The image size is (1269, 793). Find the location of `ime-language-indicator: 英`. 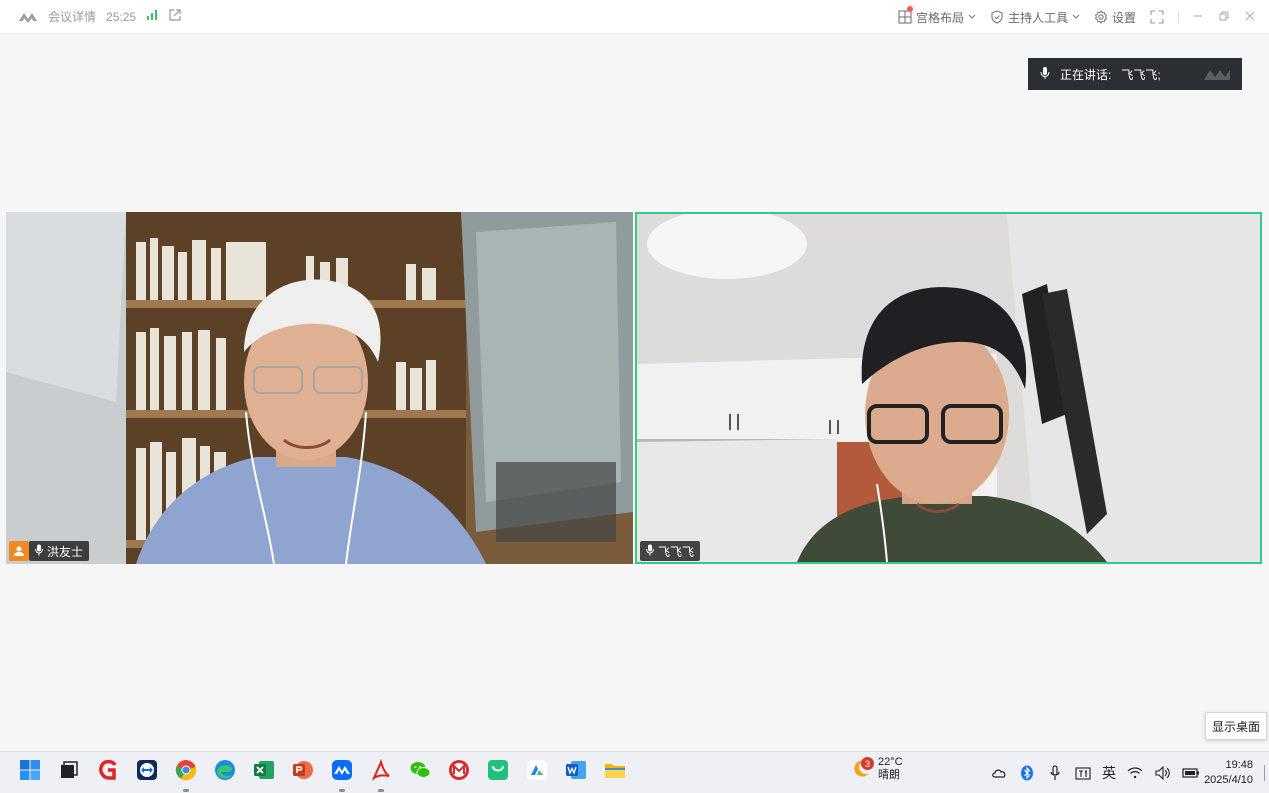

ime-language-indicator: 英 is located at coordinates (1109, 773).